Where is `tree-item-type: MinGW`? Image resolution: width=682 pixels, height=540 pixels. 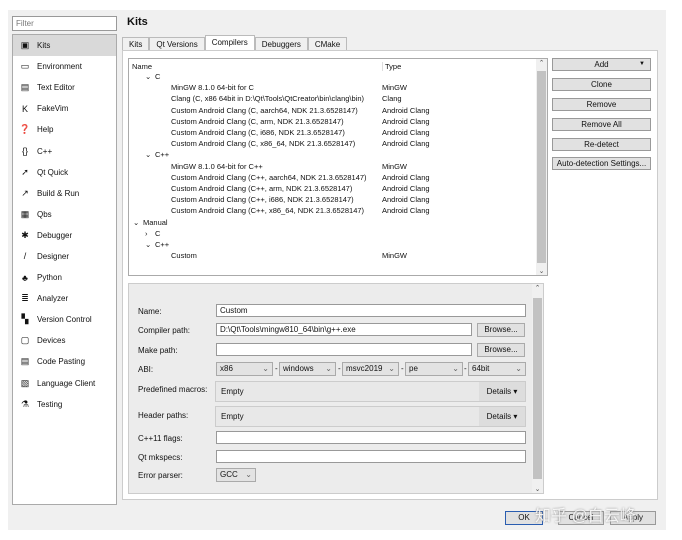
tree-item-type: MinGW is located at coordinates (394, 166).